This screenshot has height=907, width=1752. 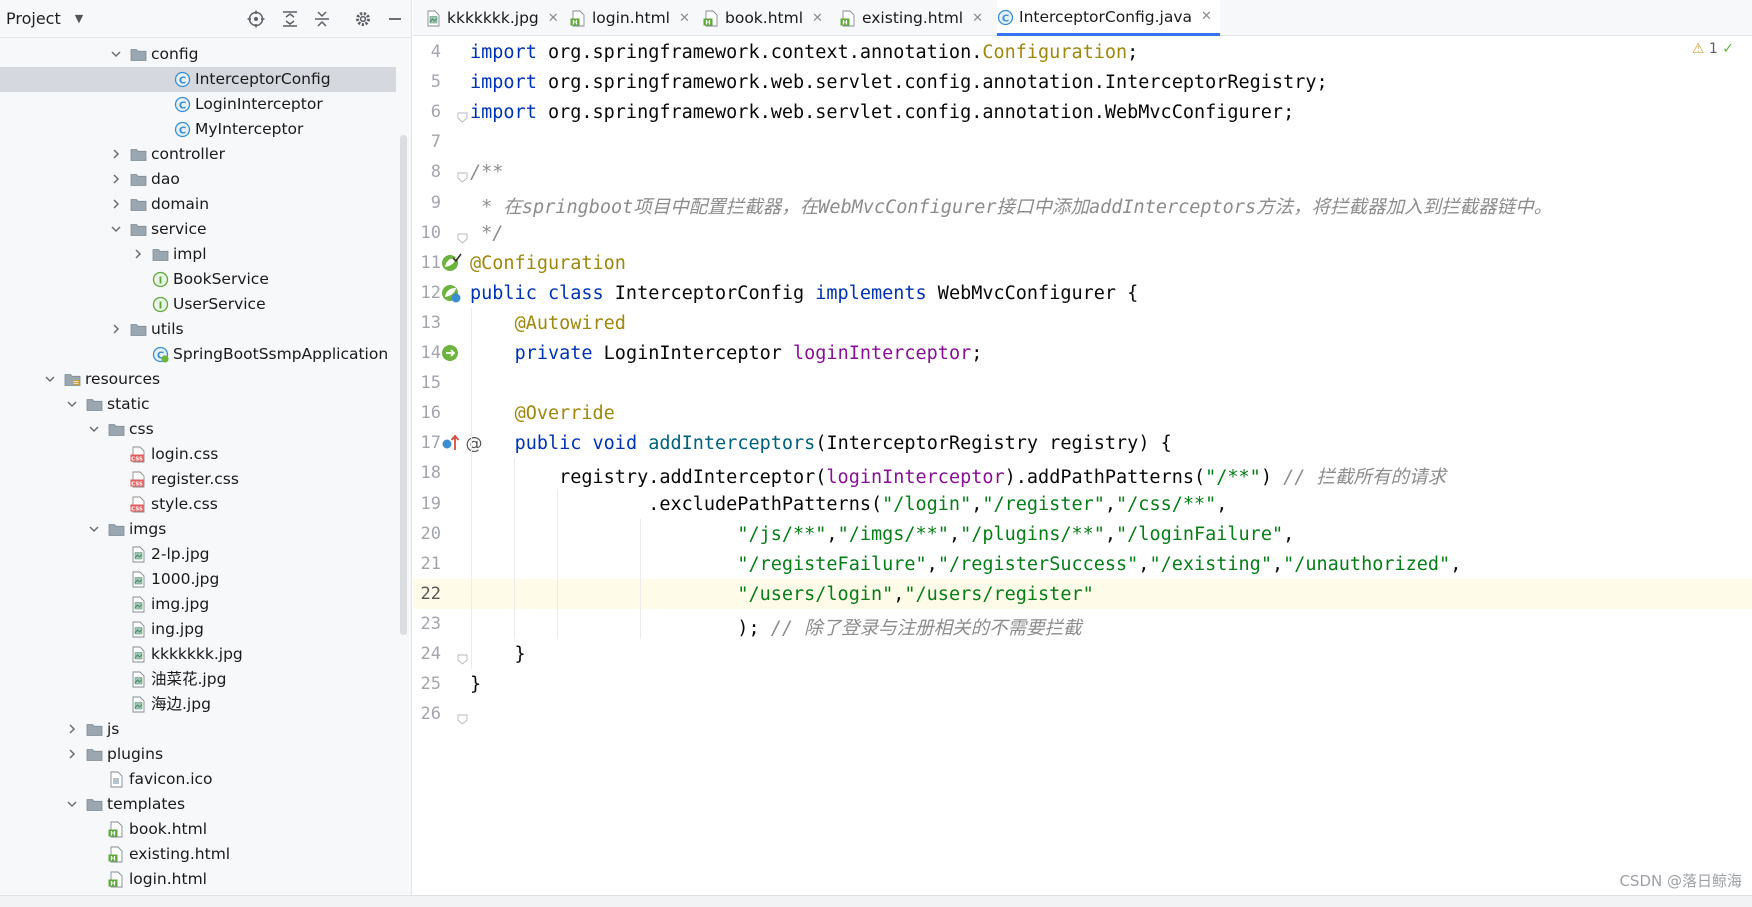 I want to click on tree-node: css, so click(x=198, y=429).